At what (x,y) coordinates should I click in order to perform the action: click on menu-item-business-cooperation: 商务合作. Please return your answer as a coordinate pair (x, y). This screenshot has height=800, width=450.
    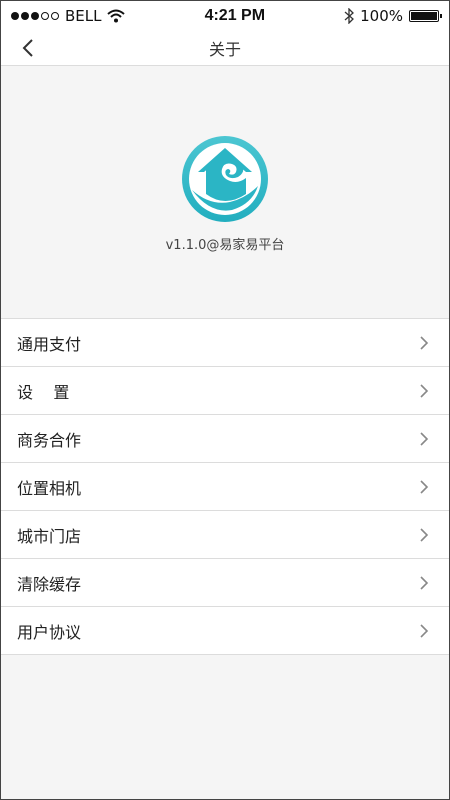
    Looking at the image, I should click on (225, 439).